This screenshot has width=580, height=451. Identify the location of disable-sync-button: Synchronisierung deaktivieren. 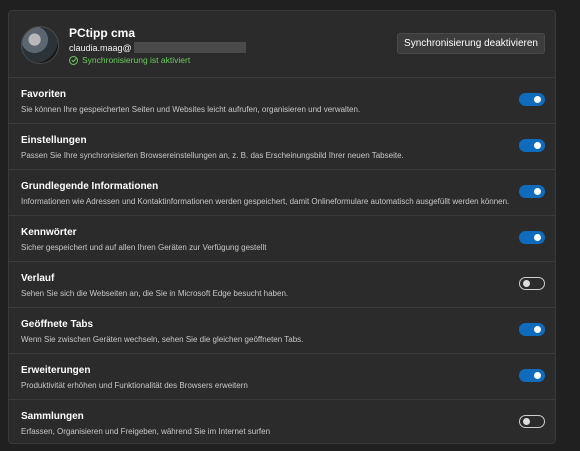
(471, 43).